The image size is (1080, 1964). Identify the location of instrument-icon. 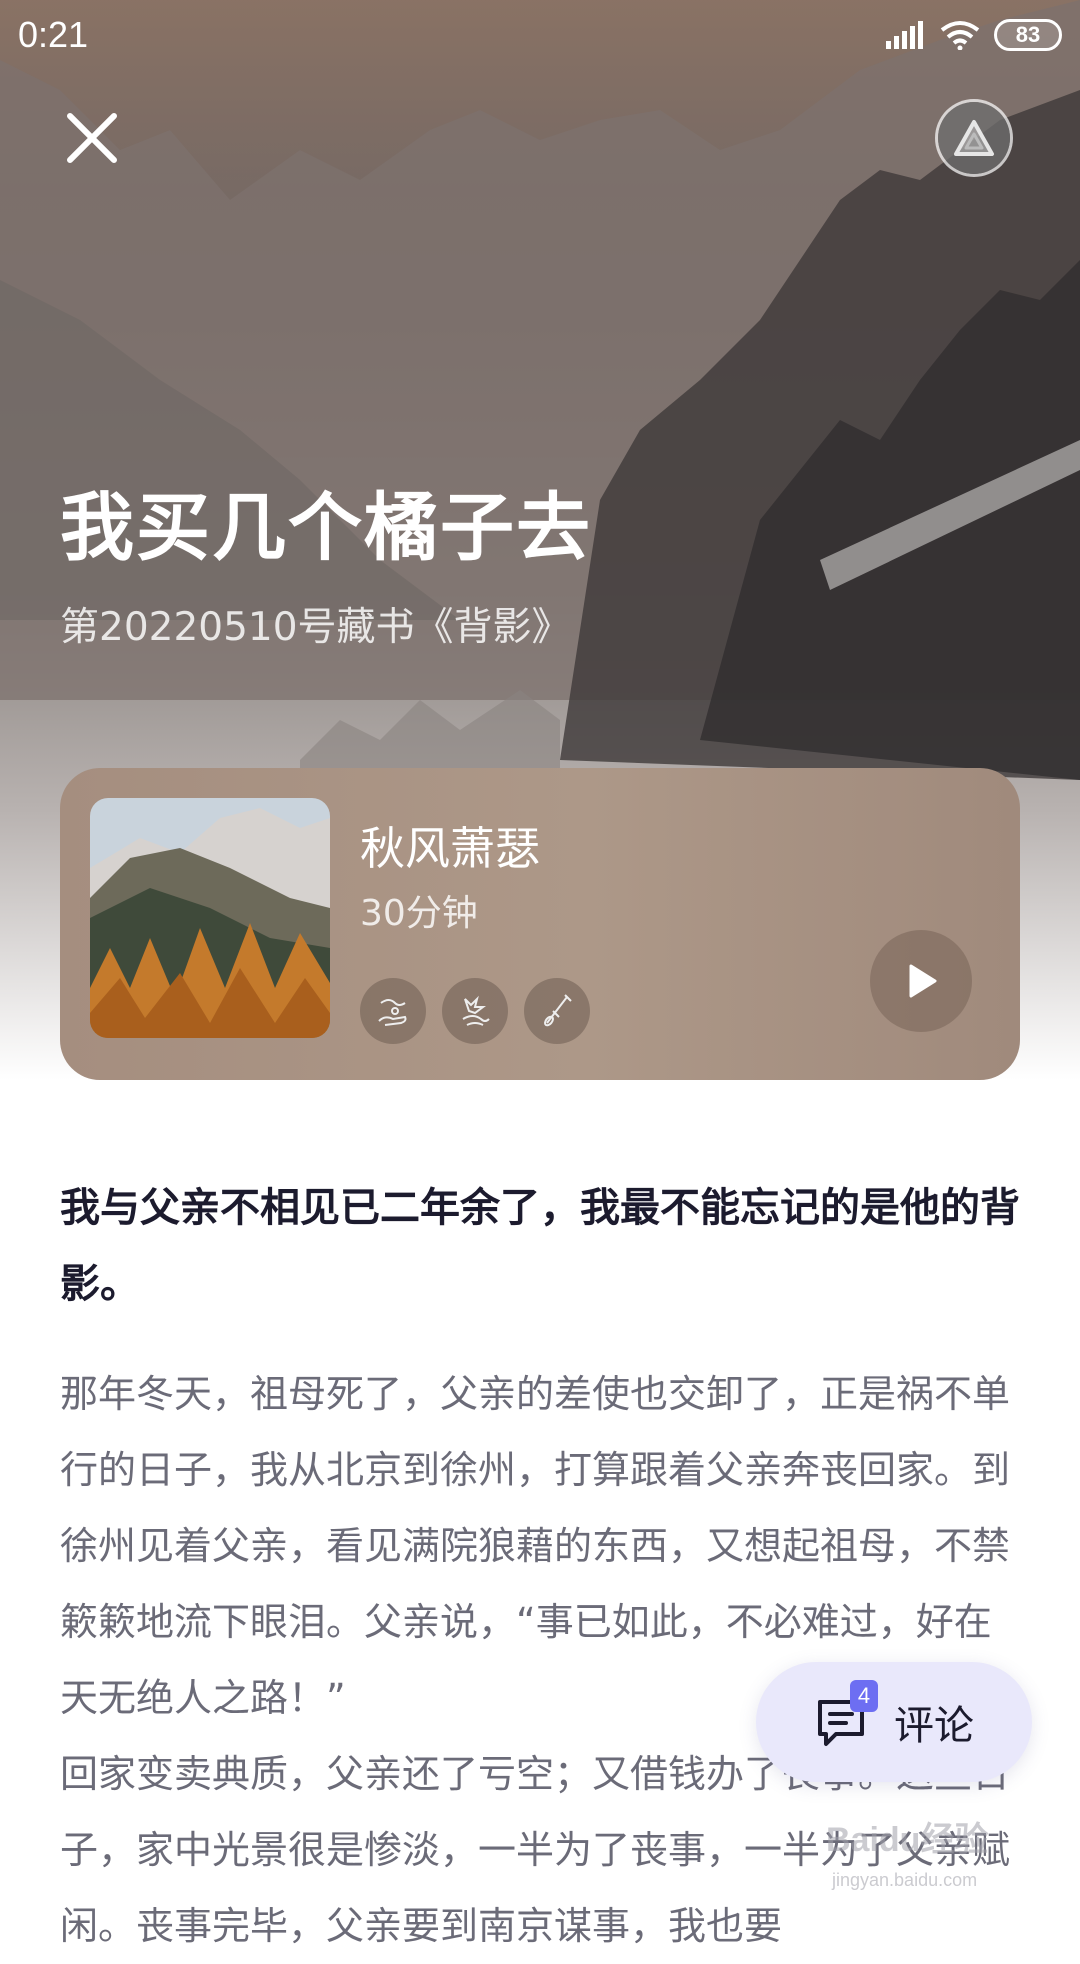
(558, 1010).